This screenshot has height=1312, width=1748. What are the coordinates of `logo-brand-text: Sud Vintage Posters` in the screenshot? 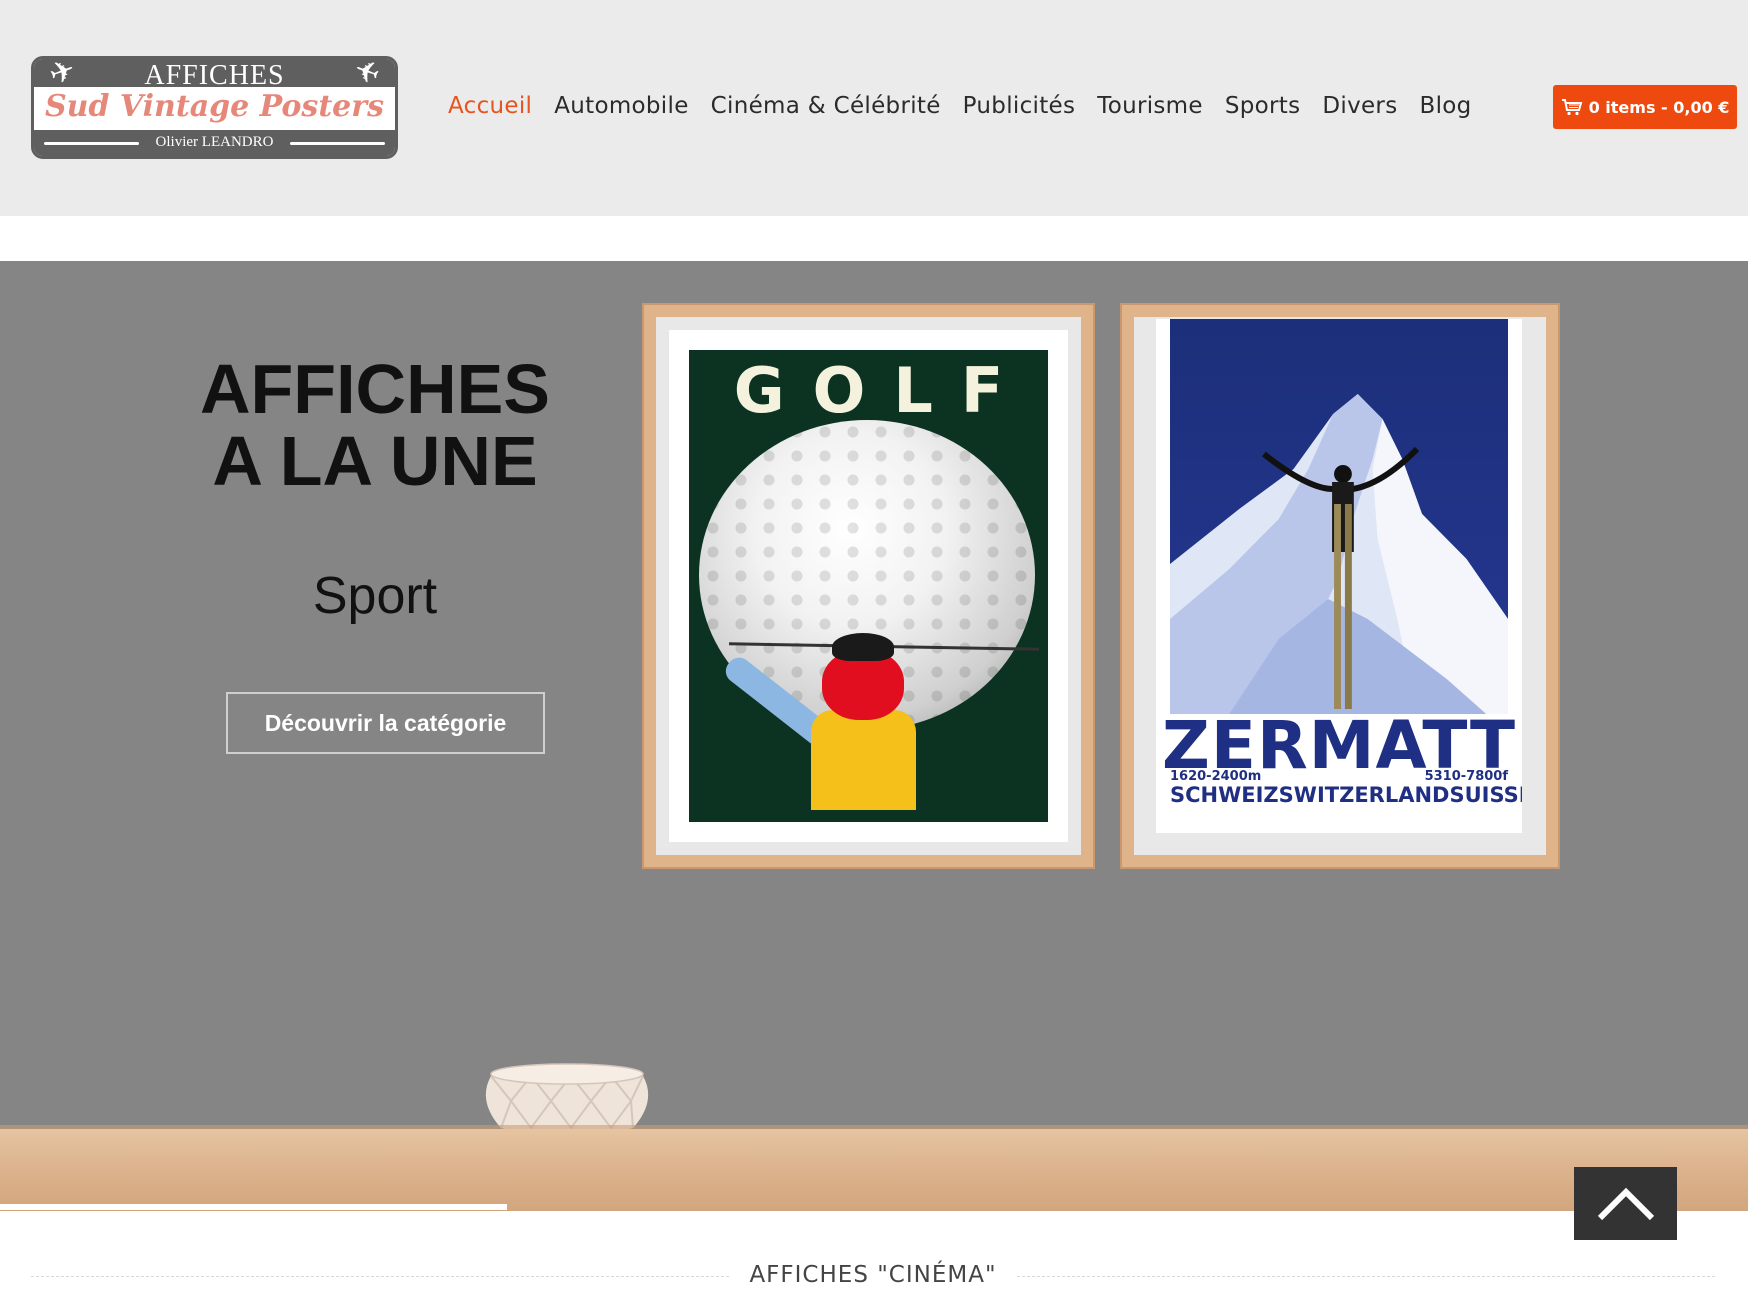 It's located at (214, 106).